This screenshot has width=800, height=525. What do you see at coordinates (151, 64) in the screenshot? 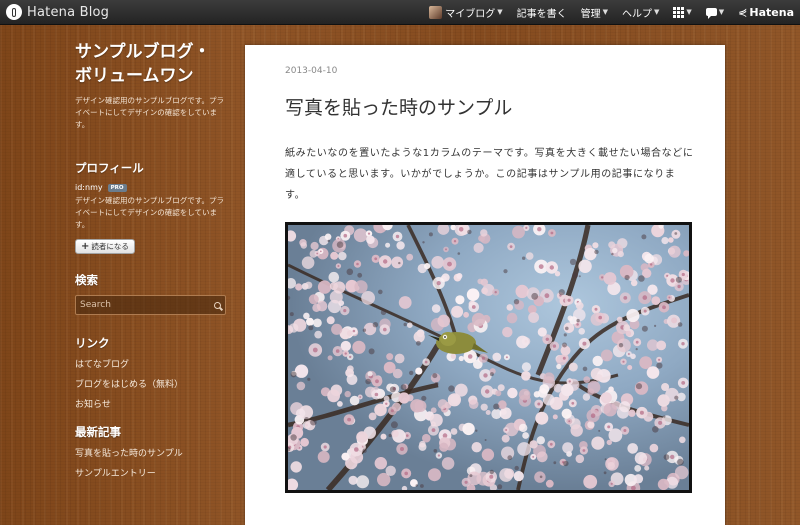
I see `blog-title: サンプルブログ・ ボリュームワン` at bounding box center [151, 64].